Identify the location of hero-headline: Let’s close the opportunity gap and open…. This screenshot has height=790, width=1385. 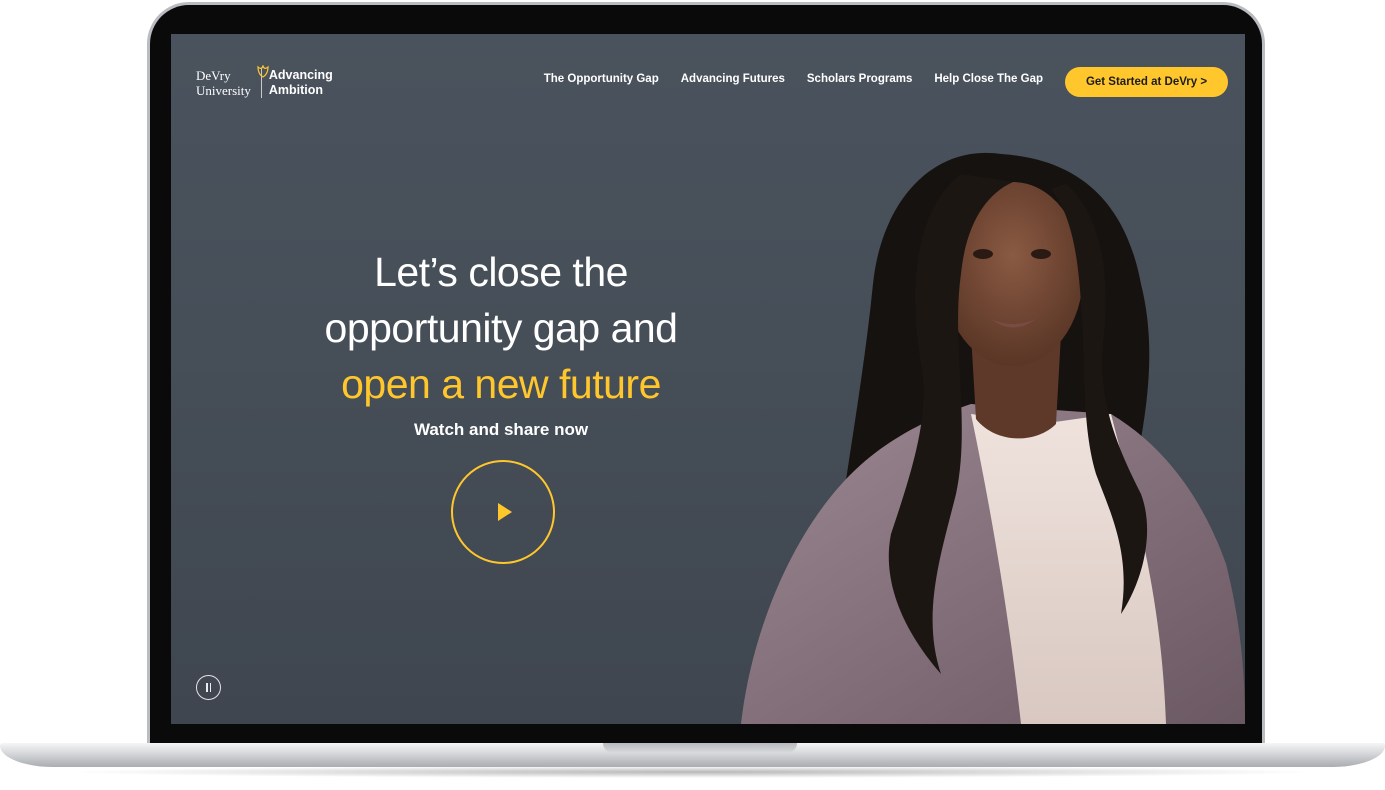
(501, 328).